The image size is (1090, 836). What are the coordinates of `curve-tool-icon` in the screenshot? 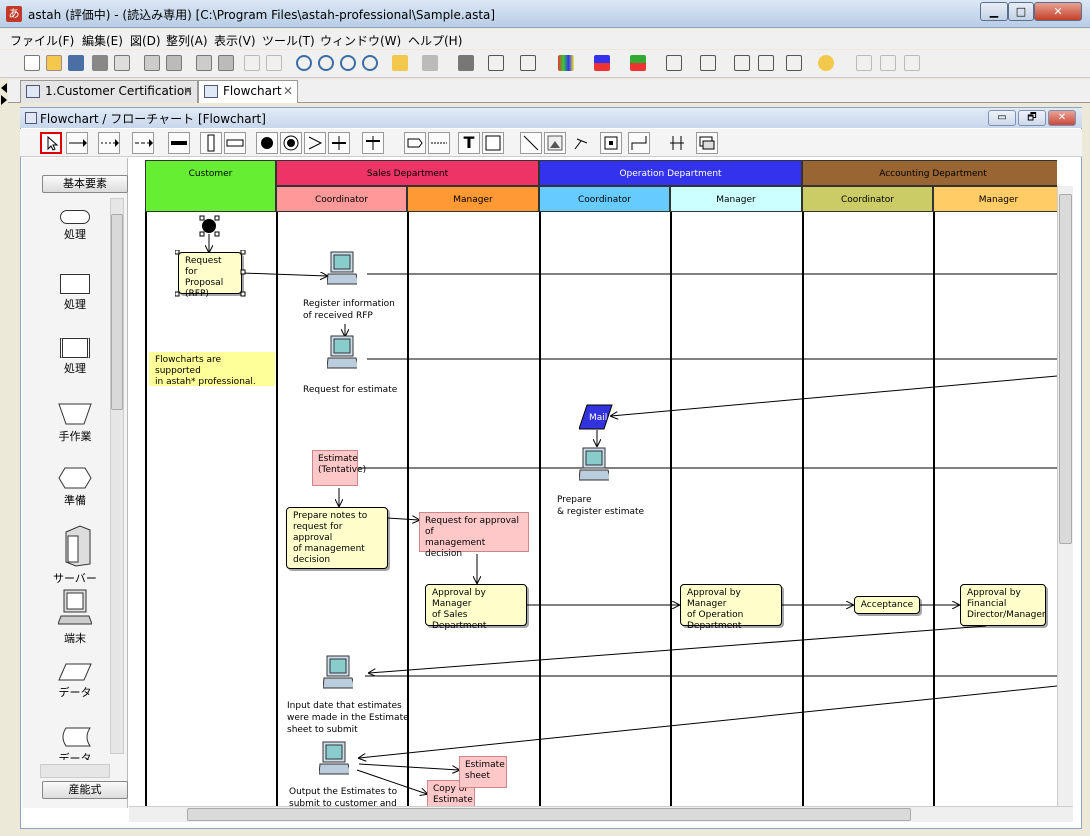 It's located at (912, 63).